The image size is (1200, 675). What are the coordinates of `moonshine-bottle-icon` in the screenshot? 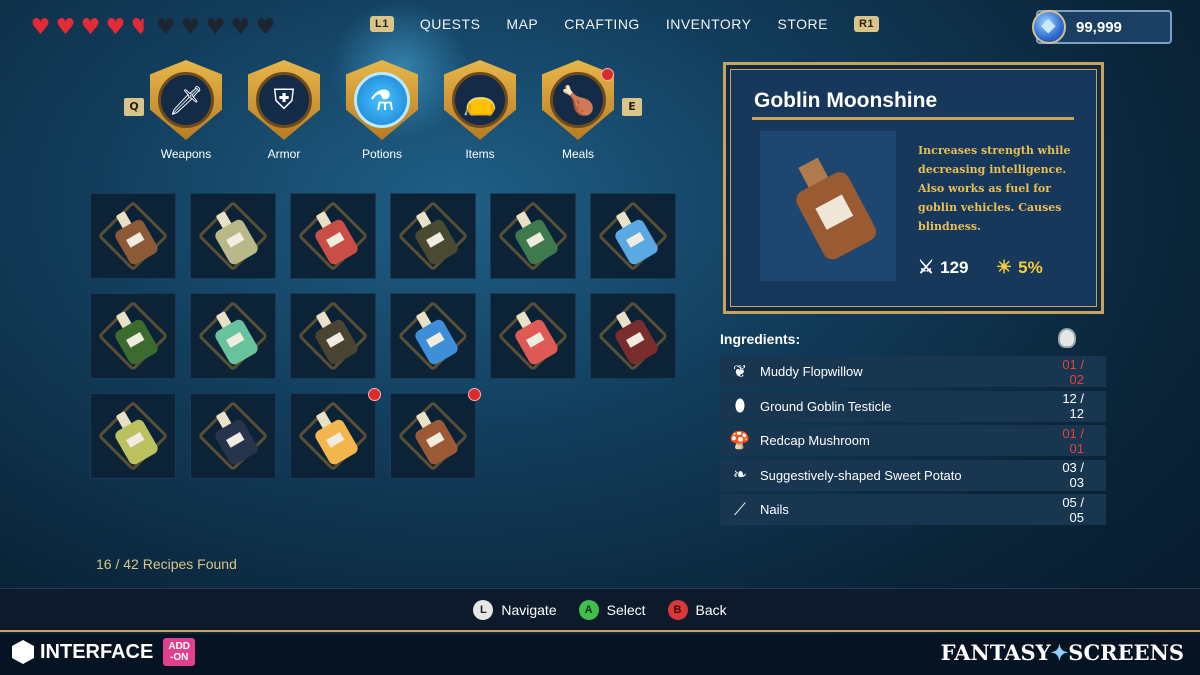 It's located at (831, 206).